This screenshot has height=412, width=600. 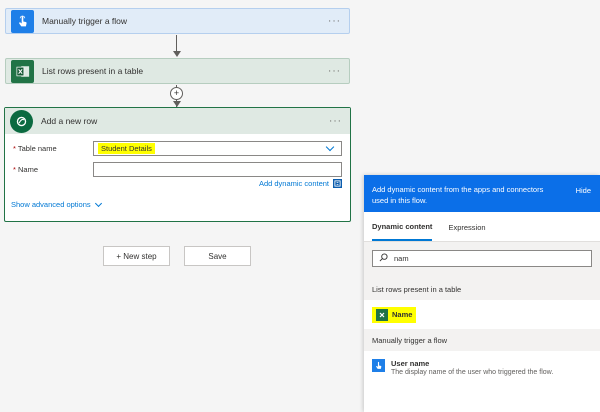 What do you see at coordinates (93, 71) in the screenshot?
I see `step-title: List rows present in a table` at bounding box center [93, 71].